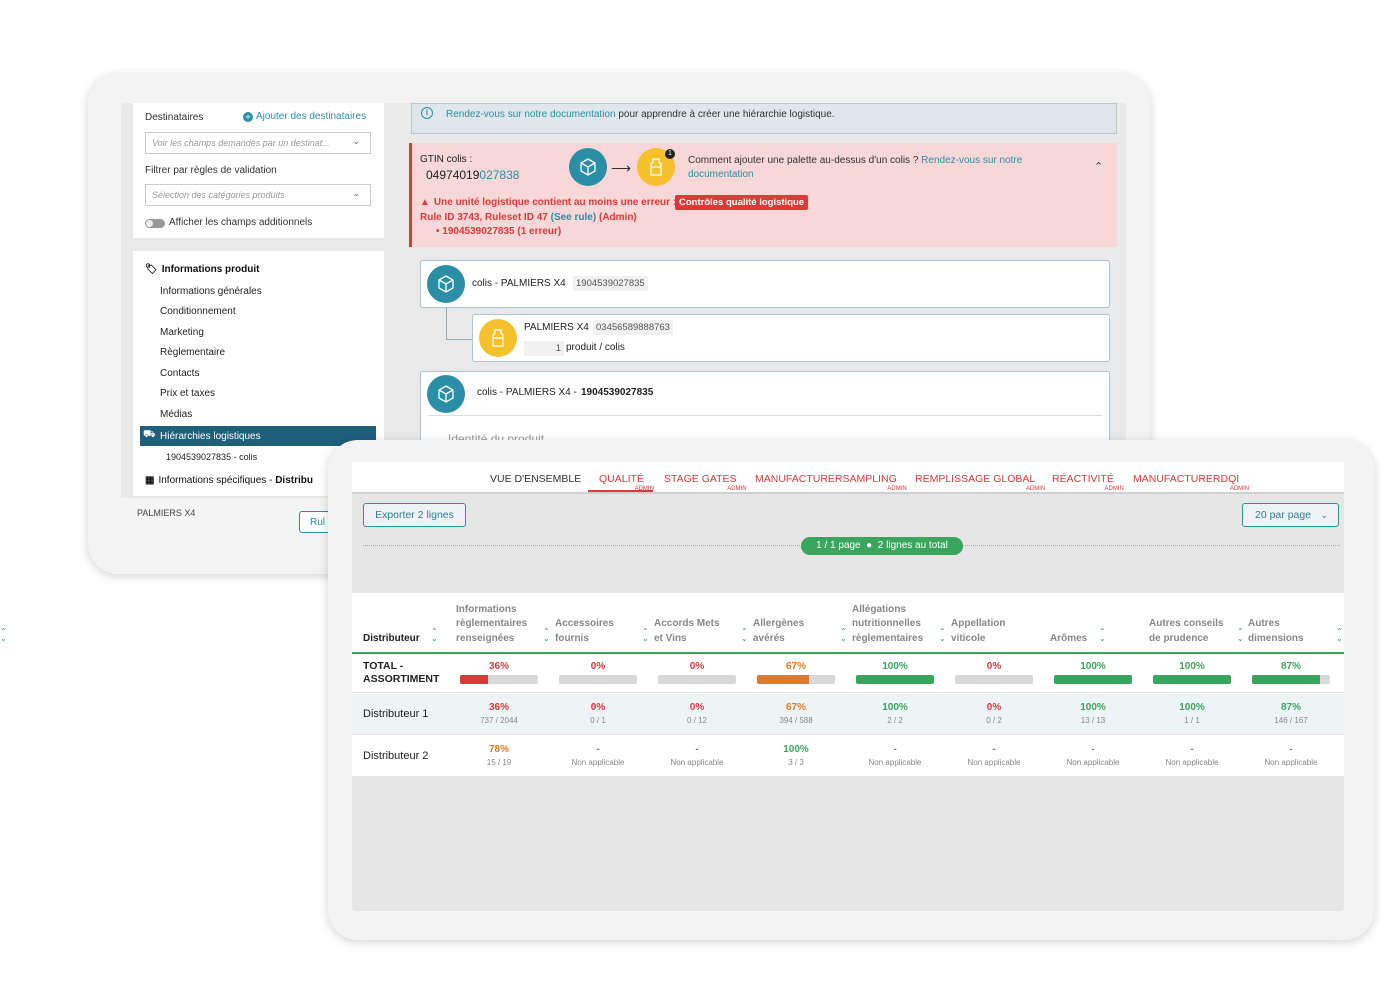 This screenshot has width=1400, height=1000. I want to click on nav-item-informations-g-n-rales: Informations générales, so click(211, 291).